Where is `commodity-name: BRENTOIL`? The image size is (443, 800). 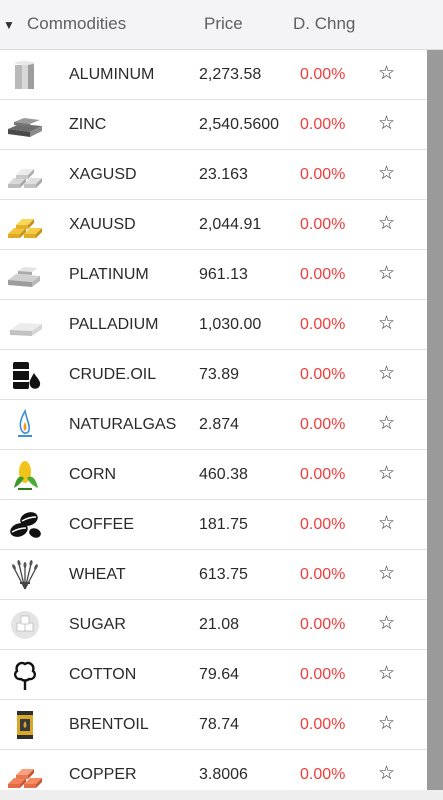 commodity-name: BRENTOIL is located at coordinates (109, 724).